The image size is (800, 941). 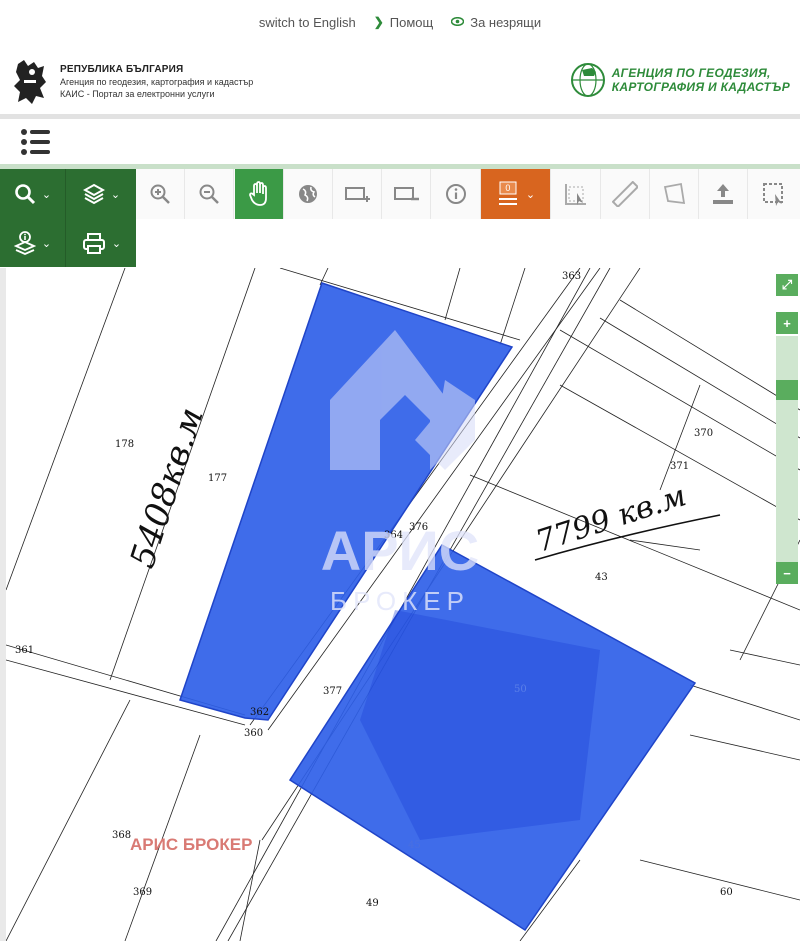 What do you see at coordinates (121, 835) in the screenshot?
I see `parcel-label: 368` at bounding box center [121, 835].